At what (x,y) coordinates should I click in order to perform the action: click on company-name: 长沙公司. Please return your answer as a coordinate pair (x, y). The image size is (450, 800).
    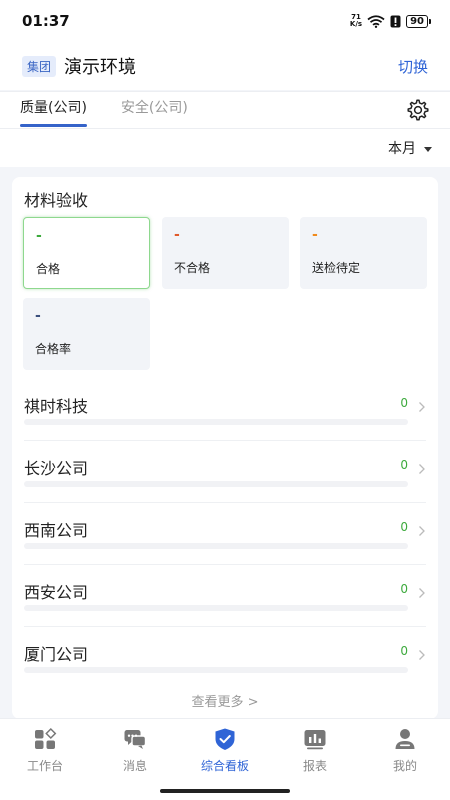
    Looking at the image, I should click on (56, 468).